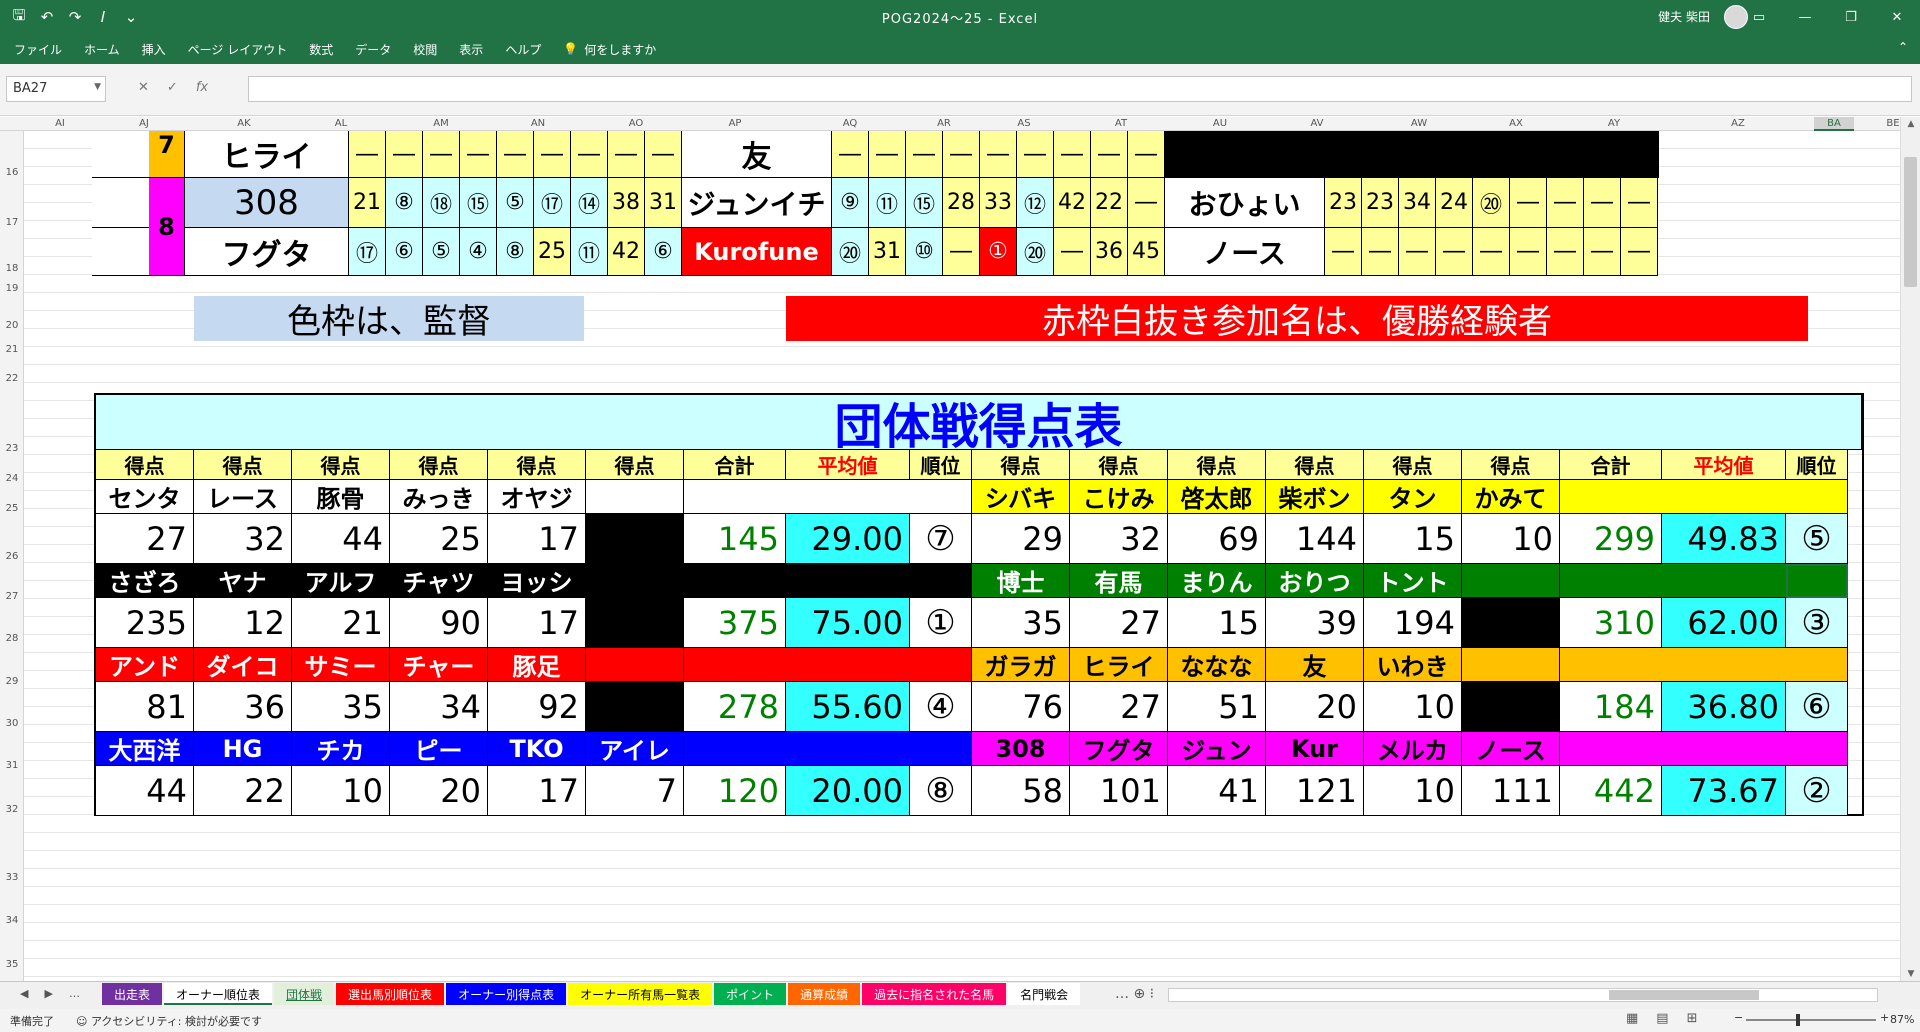 This screenshot has width=1920, height=1032. I want to click on column-header: AJ, so click(144, 124).